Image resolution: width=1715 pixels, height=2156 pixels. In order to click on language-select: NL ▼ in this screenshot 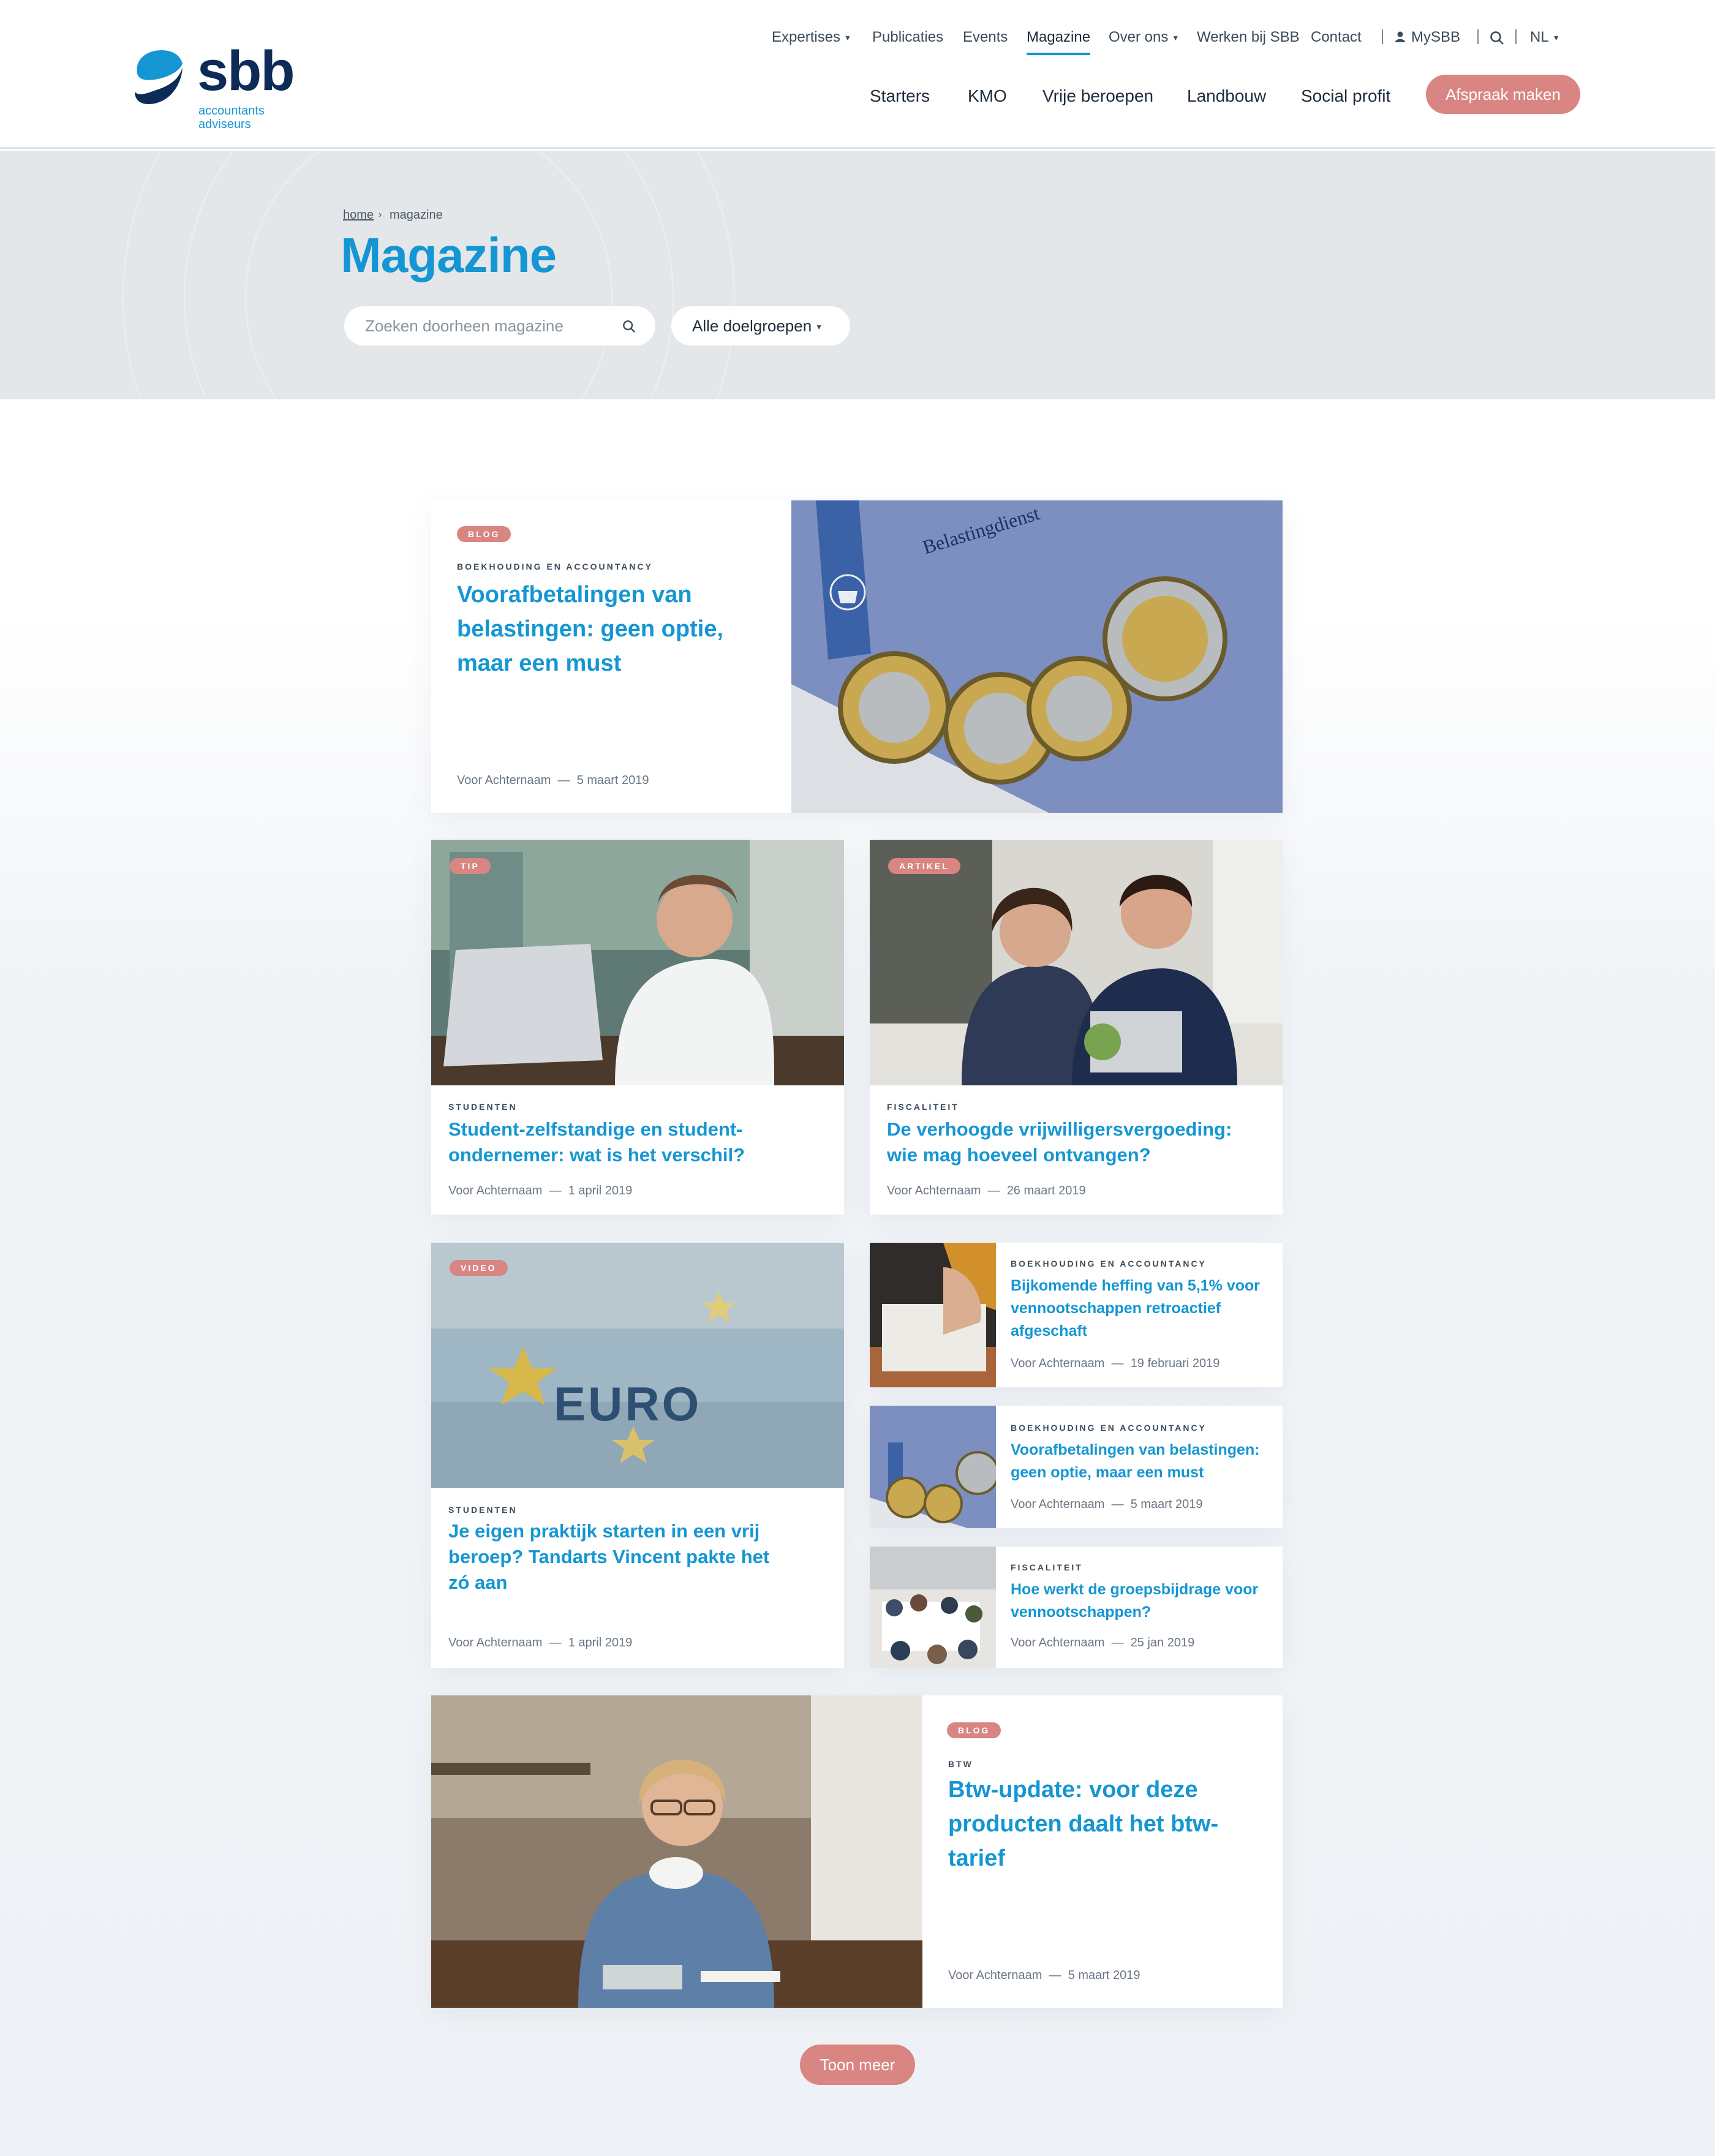, I will do `click(1545, 39)`.